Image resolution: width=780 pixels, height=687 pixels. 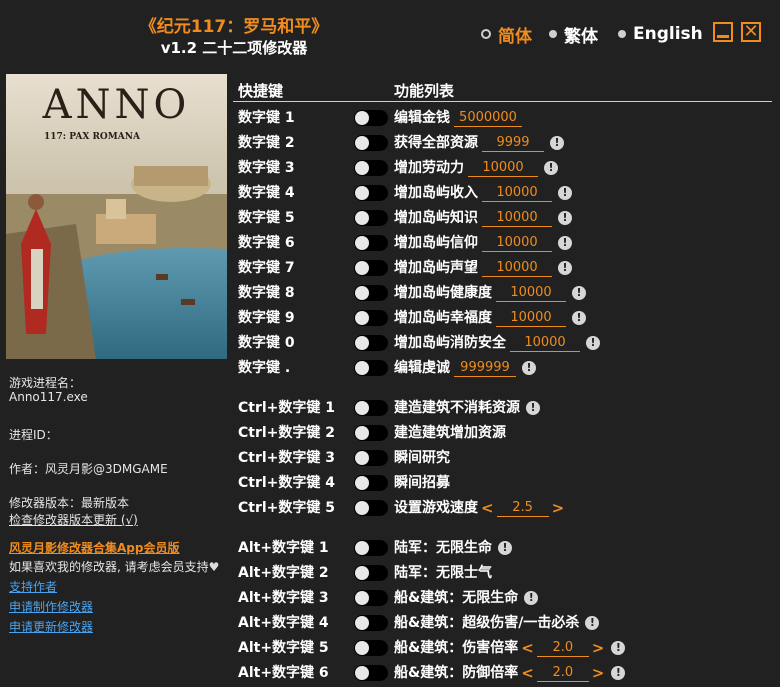 What do you see at coordinates (486, 34) in the screenshot?
I see `radio-selected-icon` at bounding box center [486, 34].